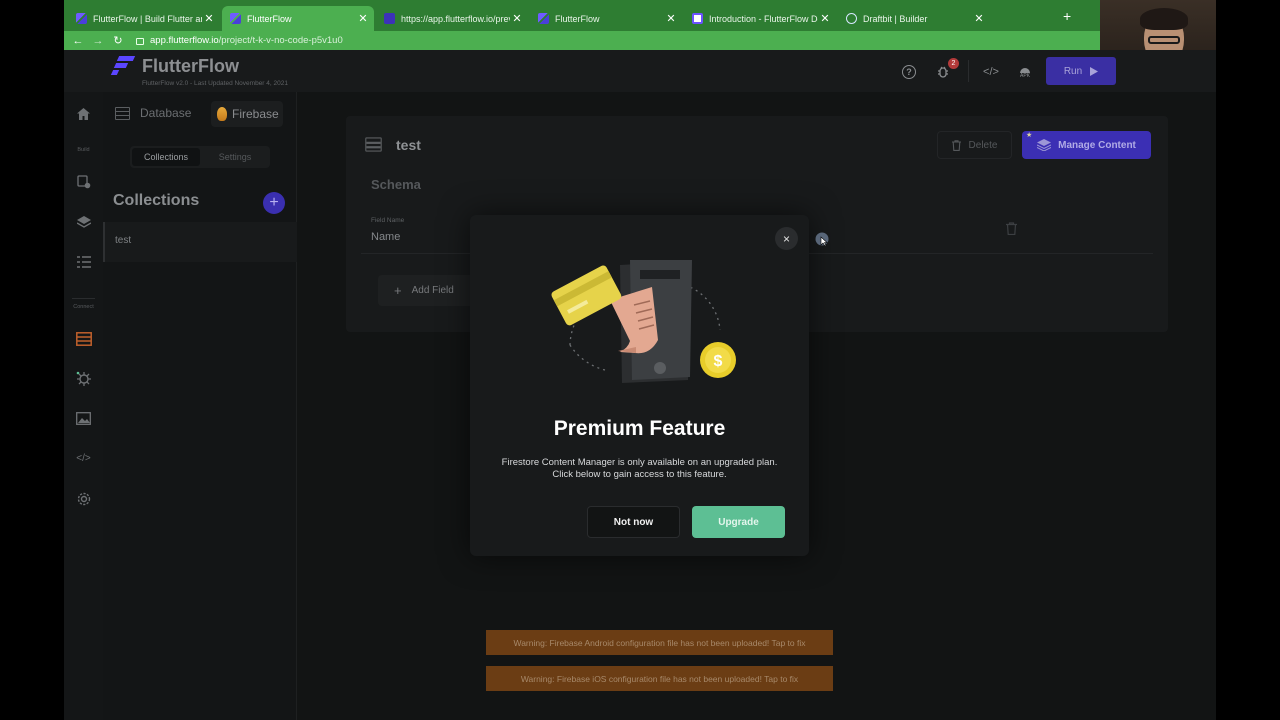  What do you see at coordinates (1025, 72) in the screenshot?
I see `android-apk-icon: APK` at bounding box center [1025, 72].